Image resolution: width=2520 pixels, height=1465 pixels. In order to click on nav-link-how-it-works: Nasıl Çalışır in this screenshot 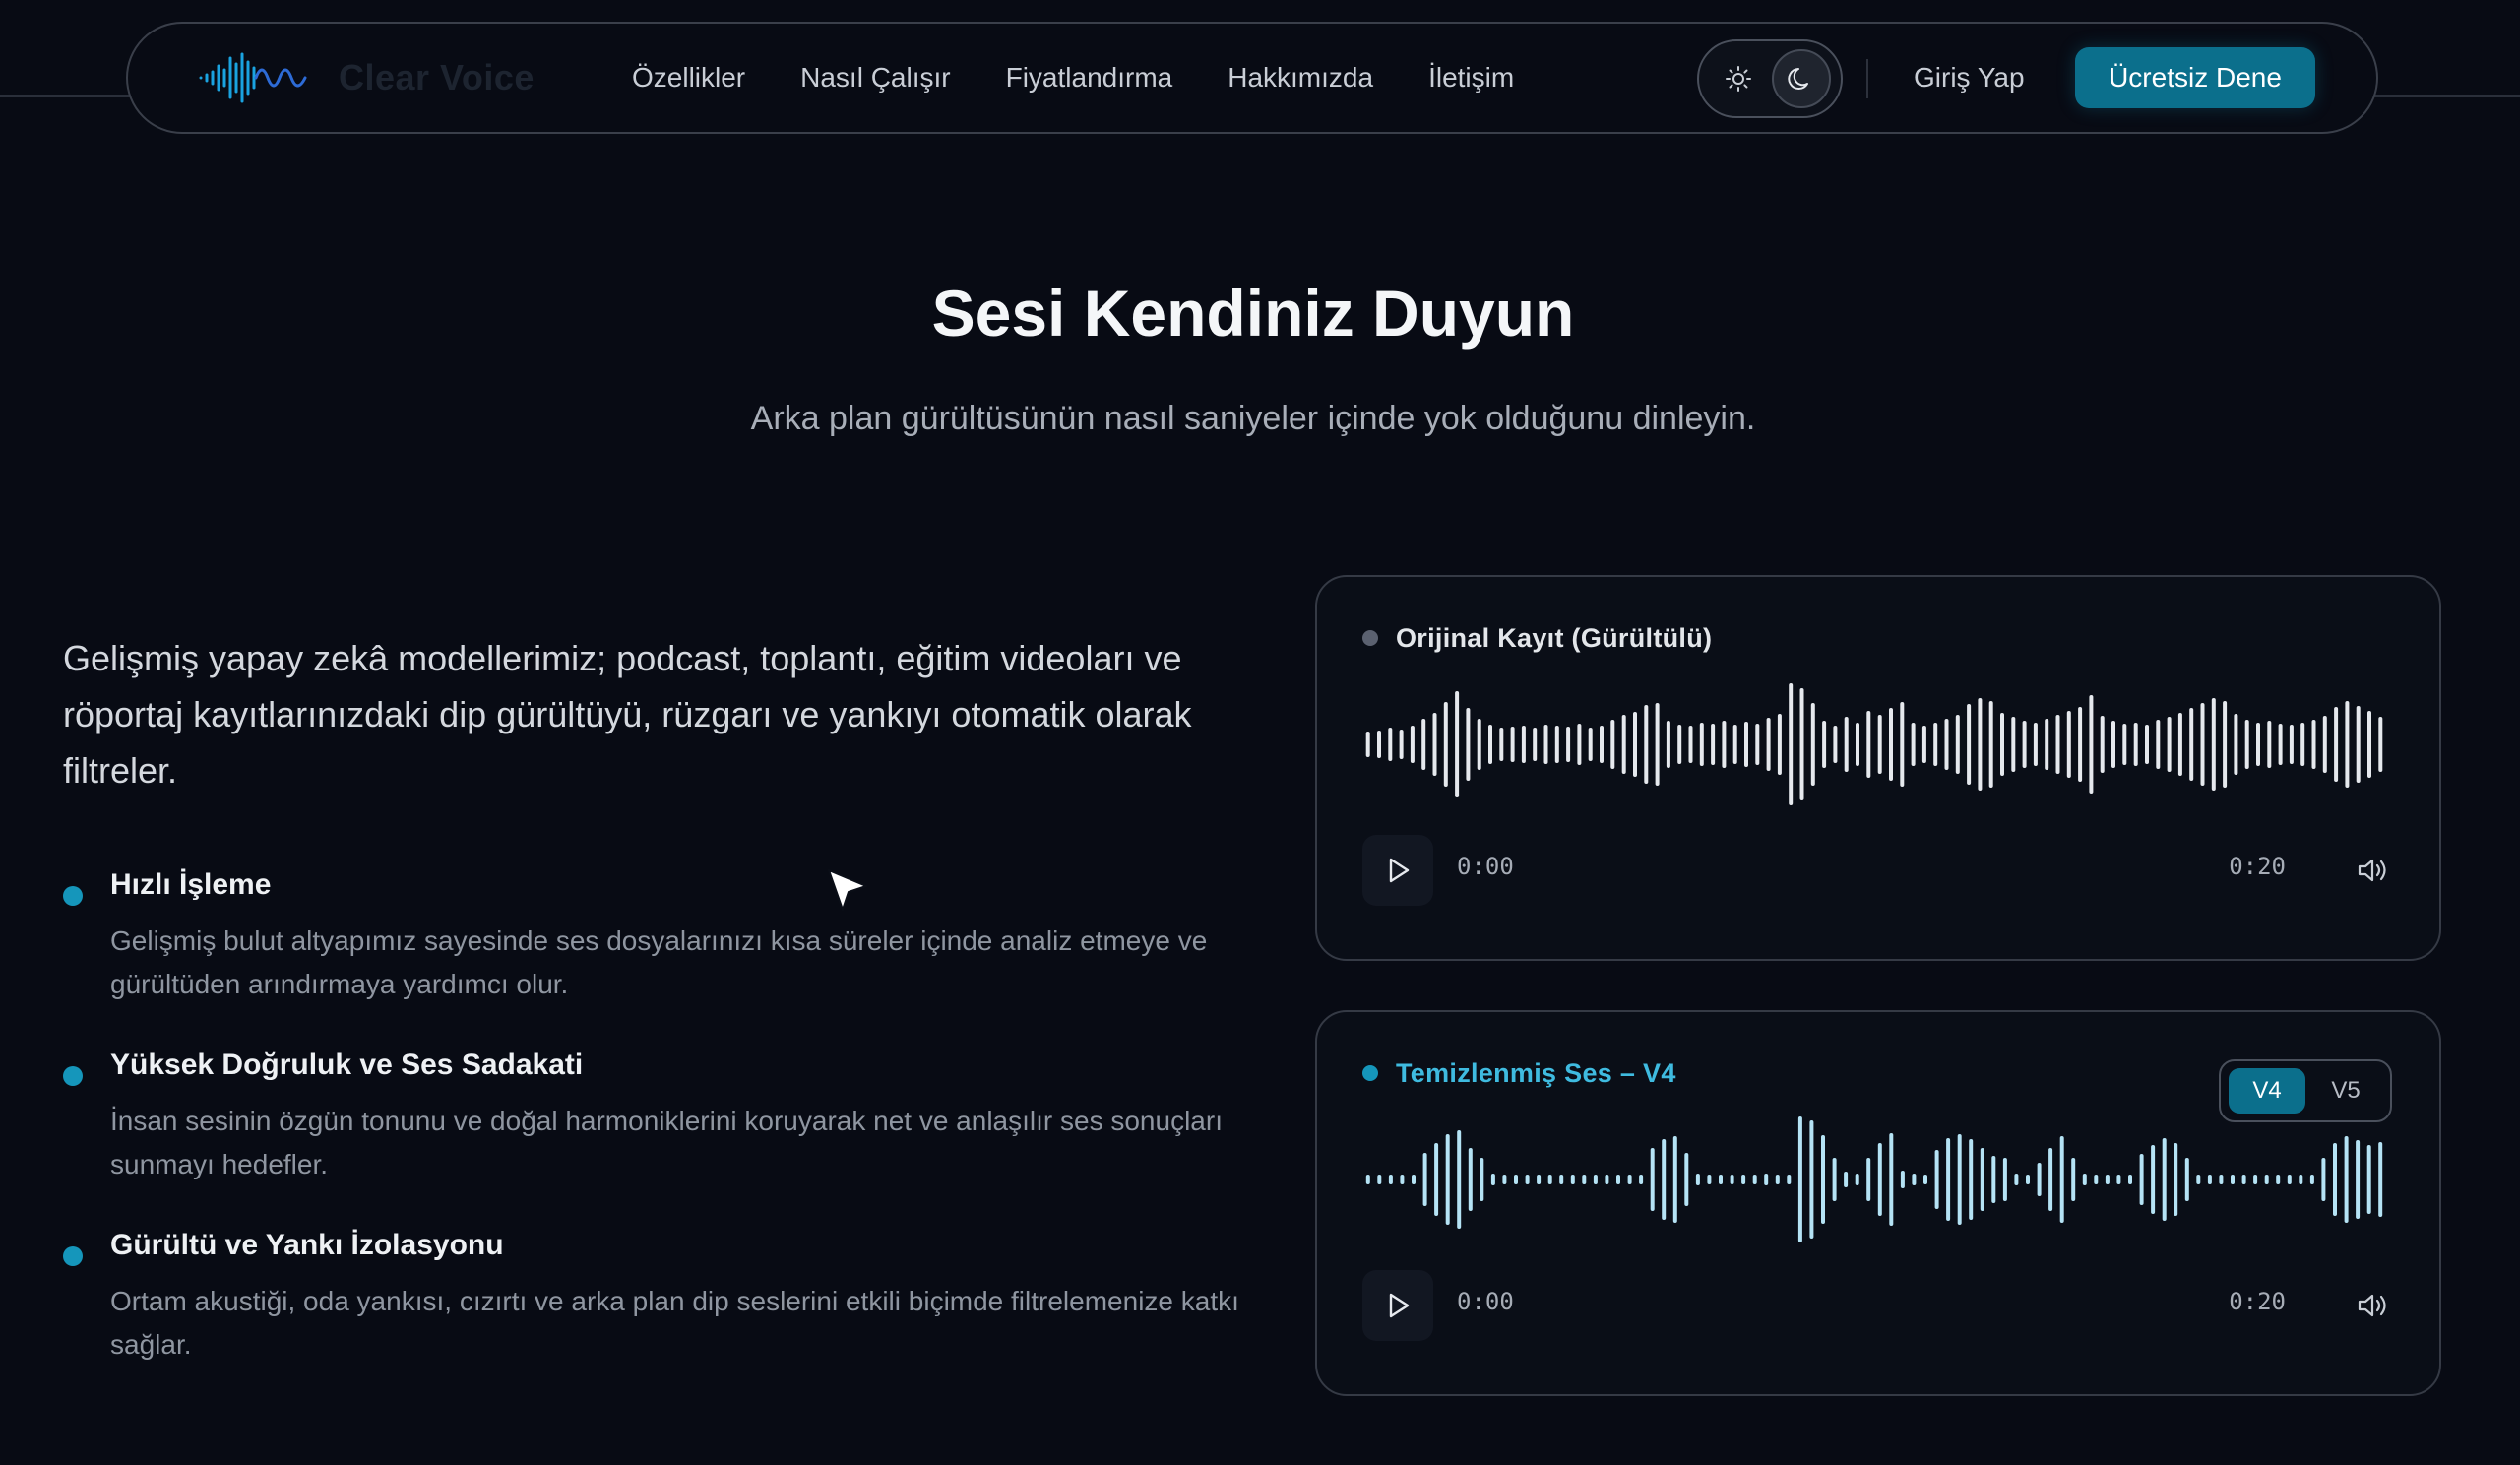, I will do `click(875, 78)`.